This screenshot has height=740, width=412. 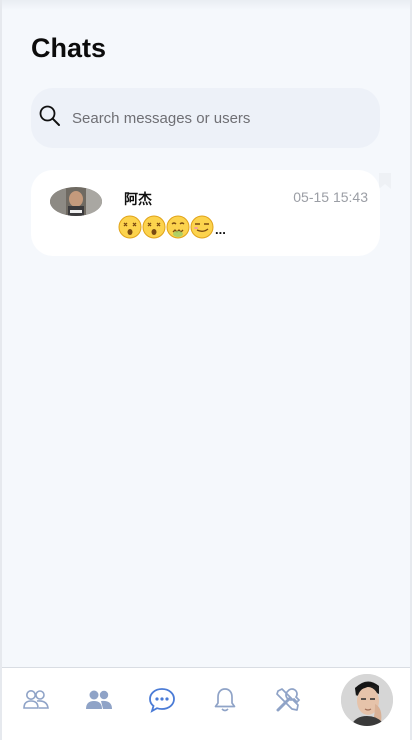 I want to click on chat-bubble-icon, so click(x=162, y=700).